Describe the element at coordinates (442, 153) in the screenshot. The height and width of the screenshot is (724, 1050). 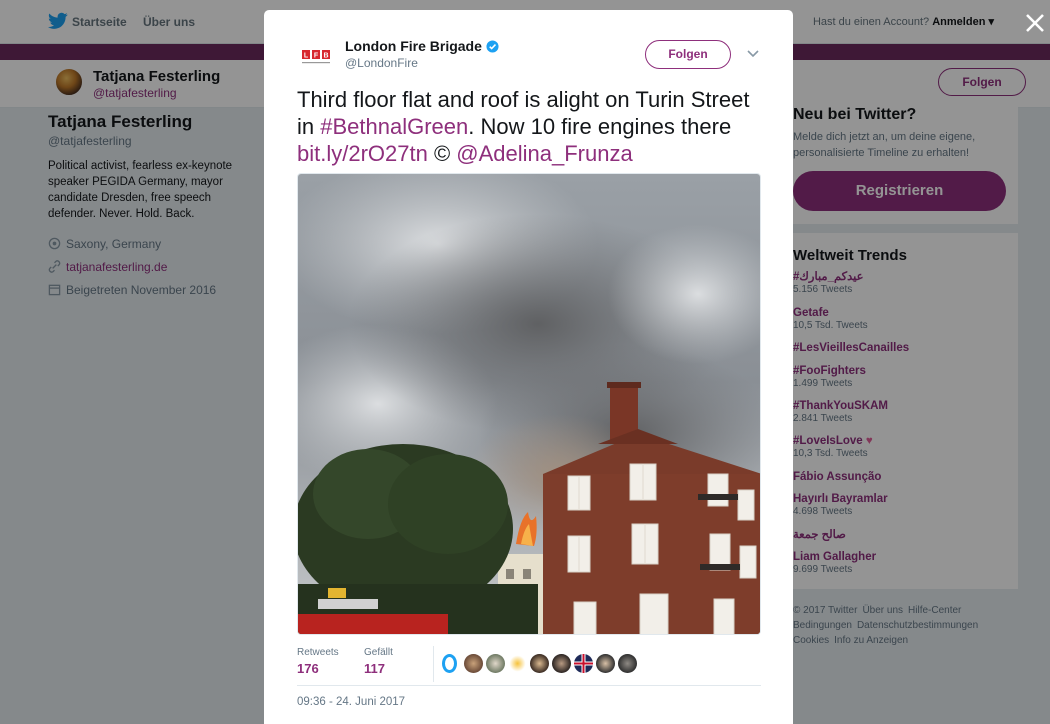
I see `tweet-text-part: ©` at that location.